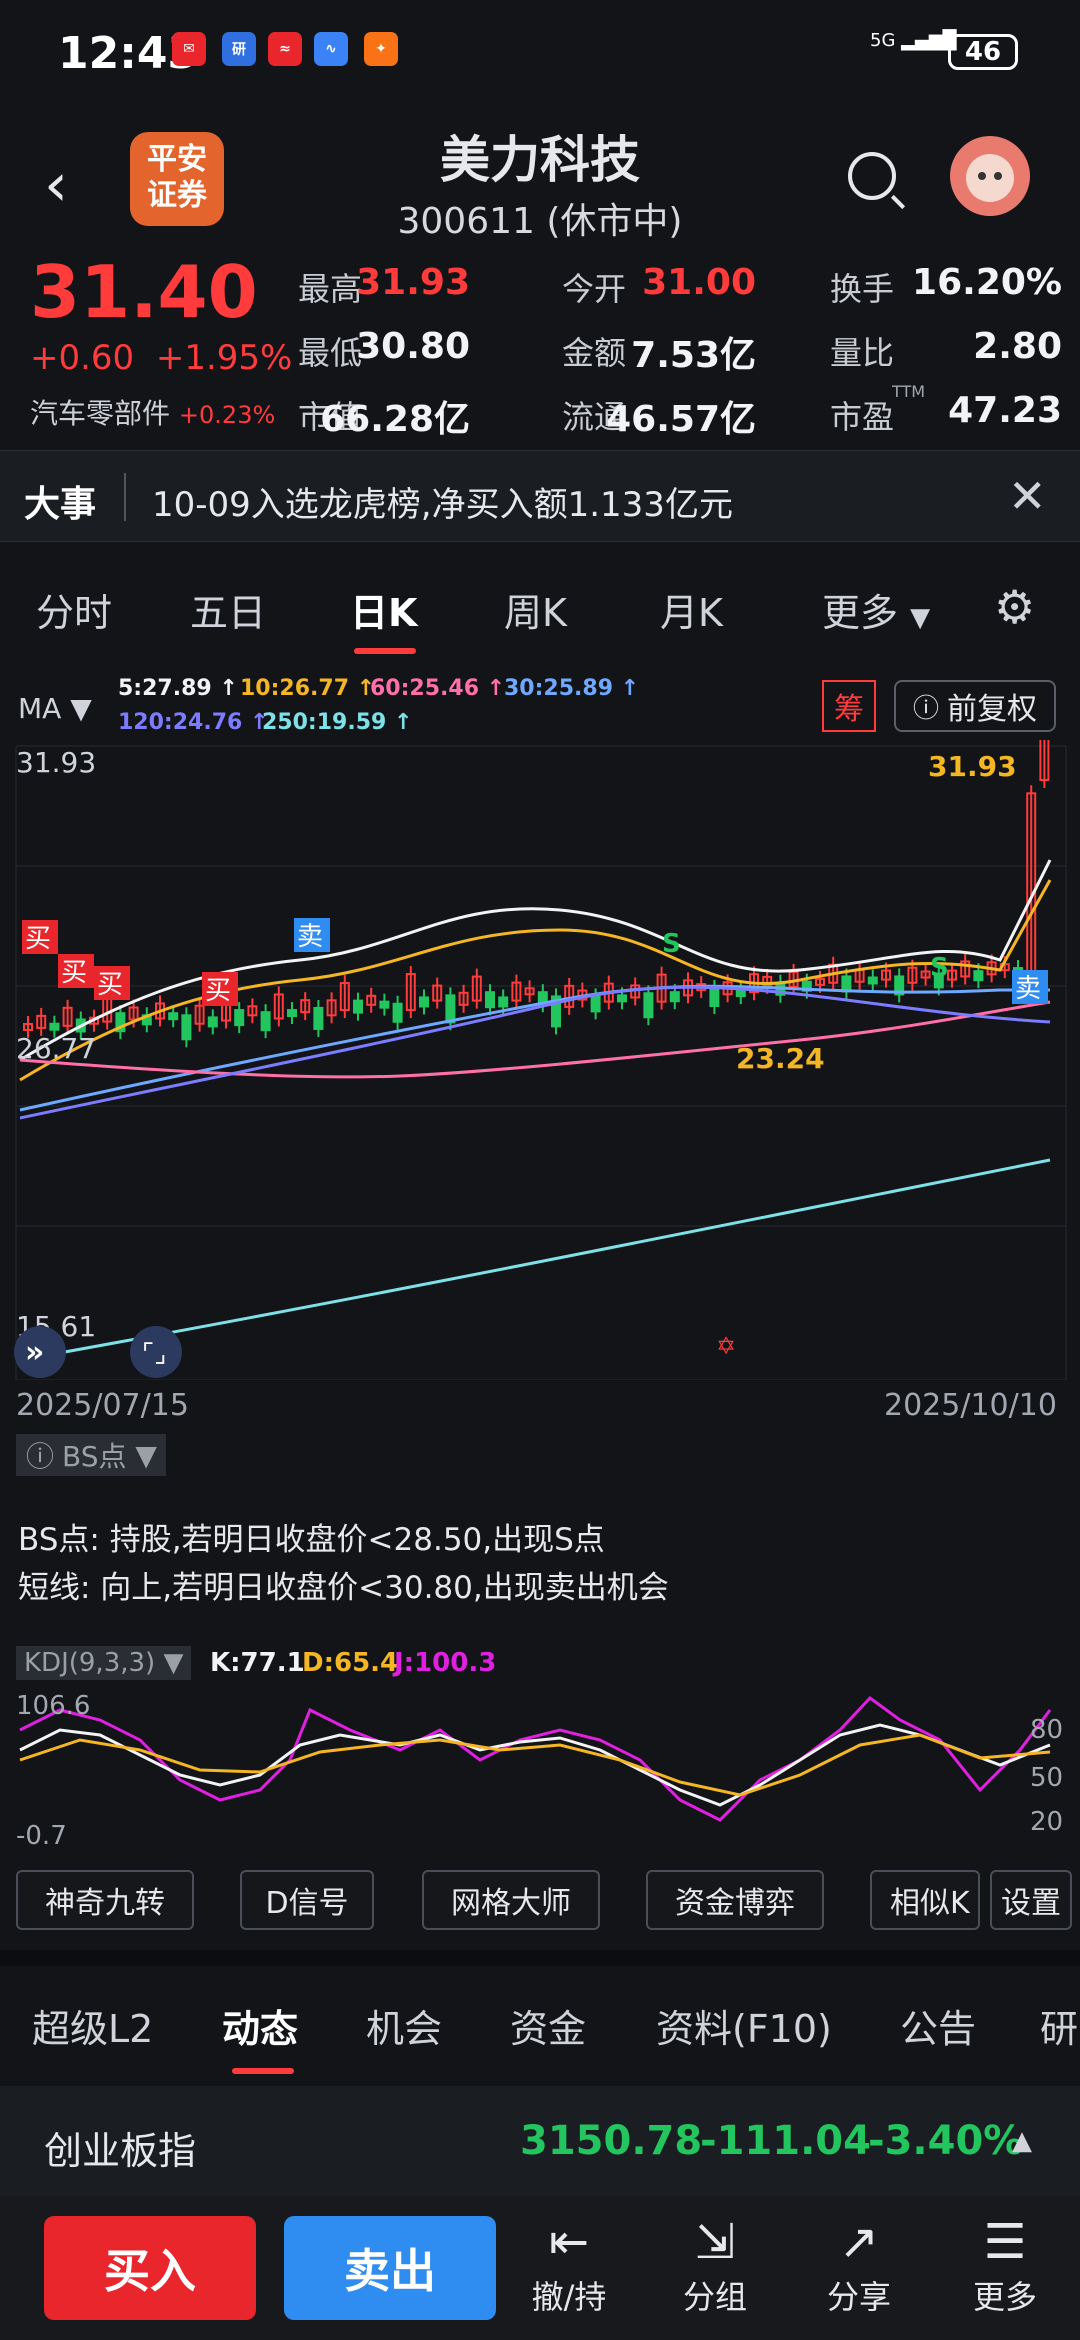  Describe the element at coordinates (390, 2268) in the screenshot. I see `sell-button: 卖出` at that location.